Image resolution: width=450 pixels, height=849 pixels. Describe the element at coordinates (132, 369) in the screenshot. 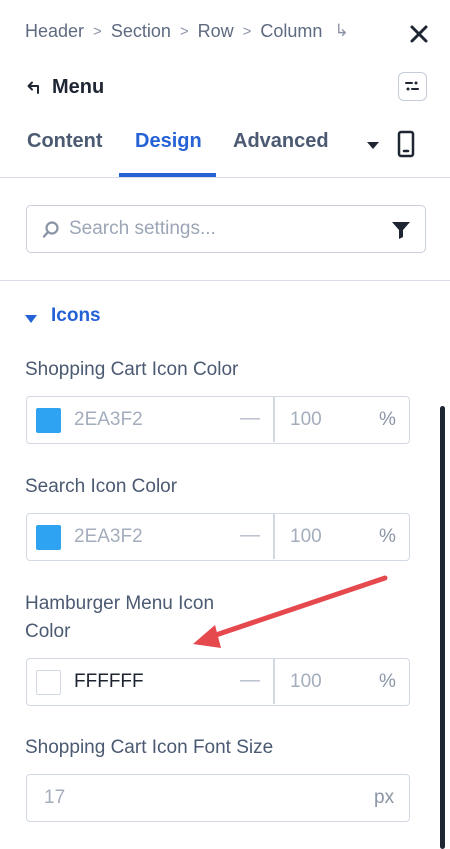

I see `field-label: Shopping Cart Icon Color` at that location.